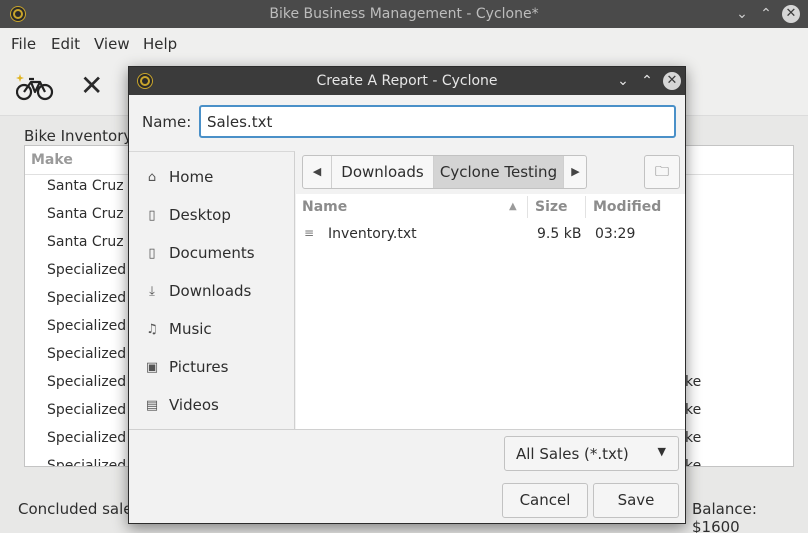  What do you see at coordinates (75, 509) in the screenshot?
I see `status-message: Concluded sale` at bounding box center [75, 509].